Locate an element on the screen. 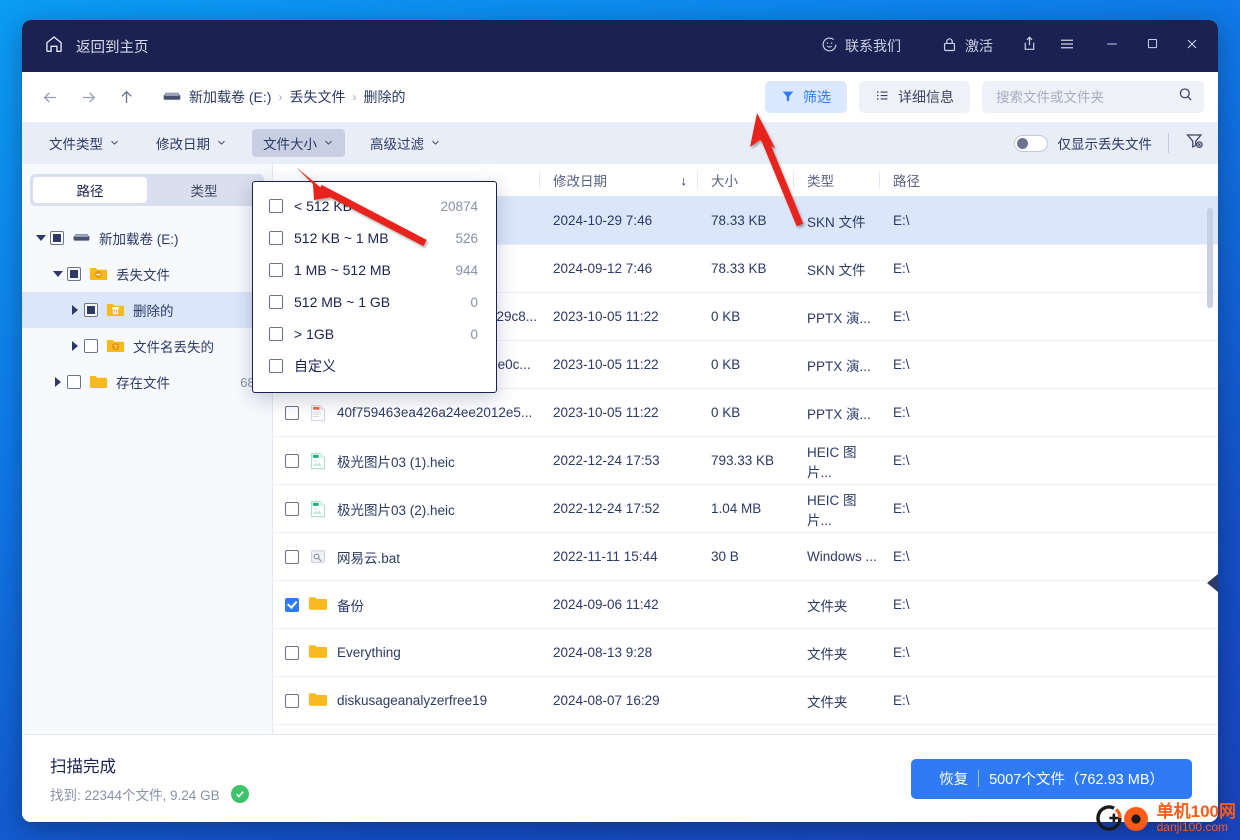  file-name-cell: 网易云.bat is located at coordinates (406, 556).